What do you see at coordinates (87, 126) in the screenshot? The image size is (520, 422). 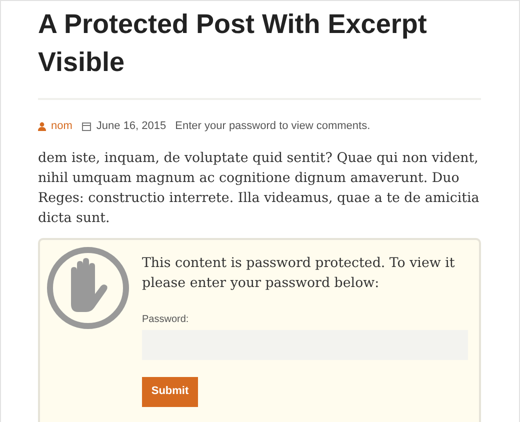 I see `calendar-icon` at bounding box center [87, 126].